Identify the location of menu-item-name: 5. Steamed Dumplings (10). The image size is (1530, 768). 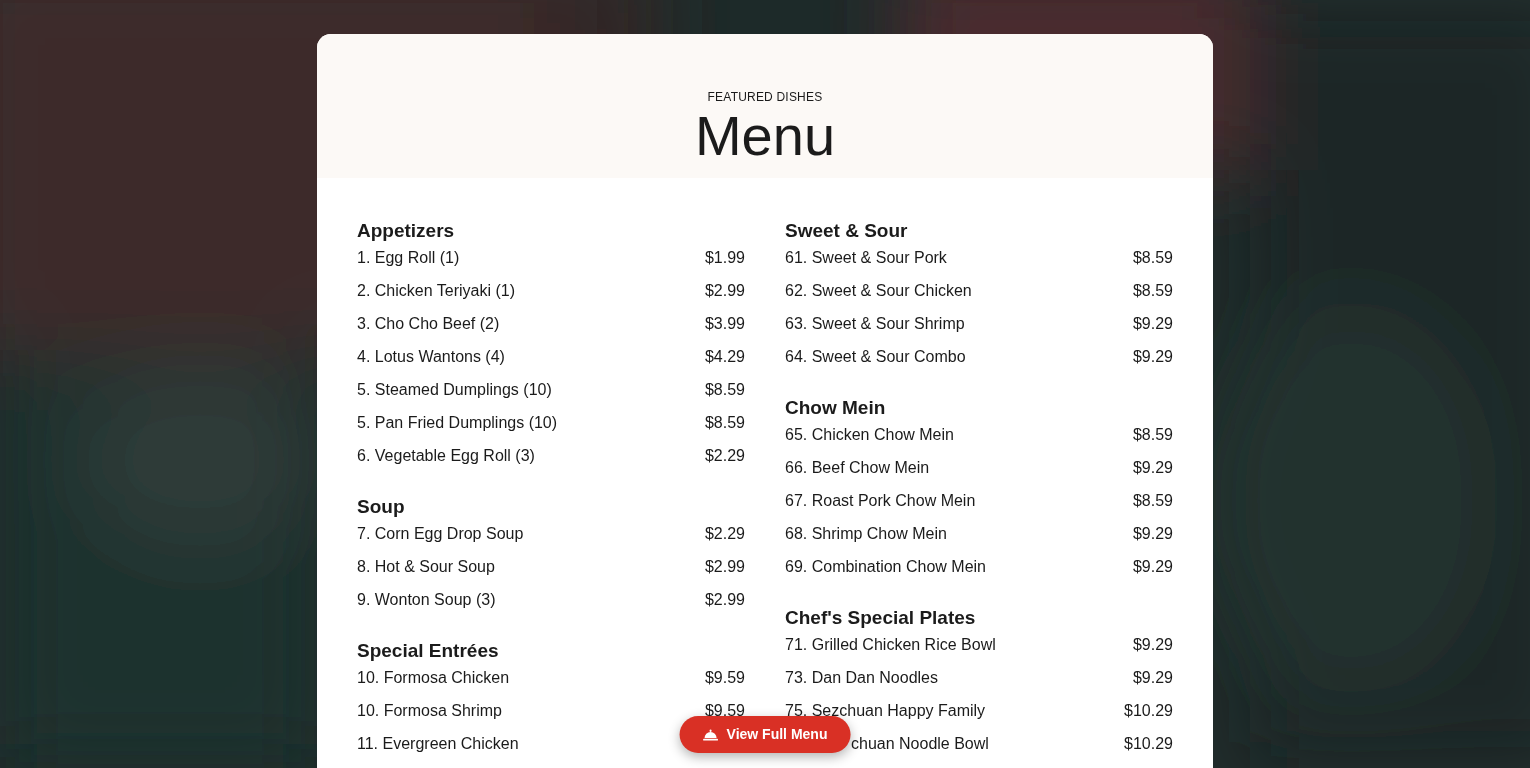
(454, 390).